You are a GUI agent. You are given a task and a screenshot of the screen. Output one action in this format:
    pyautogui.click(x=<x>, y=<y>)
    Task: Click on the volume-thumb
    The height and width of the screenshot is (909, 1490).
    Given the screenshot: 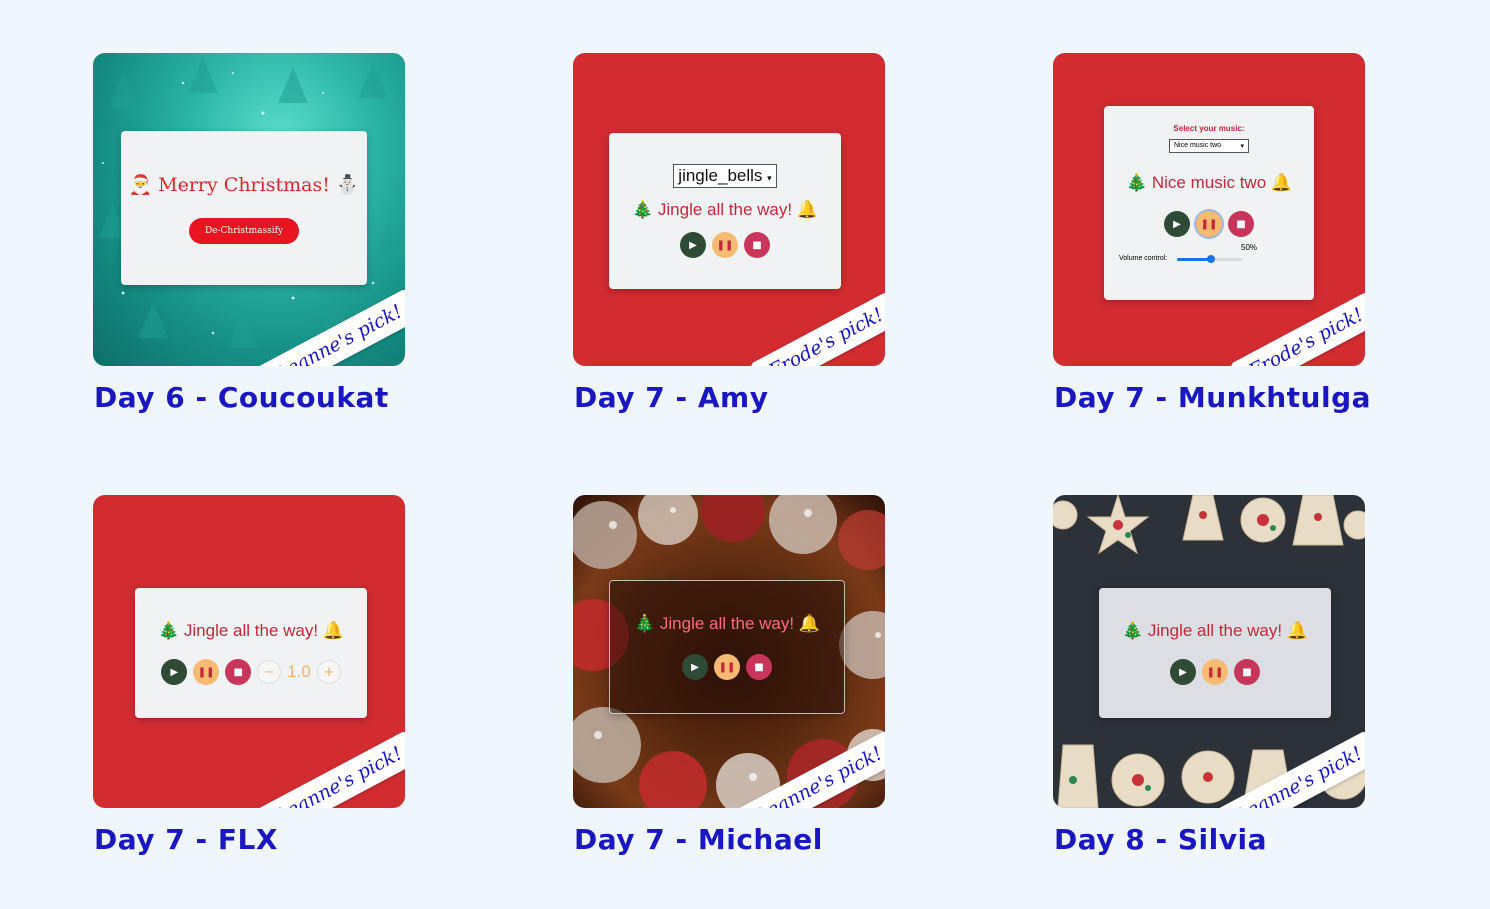 What is the action you would take?
    pyautogui.click(x=1211, y=259)
    